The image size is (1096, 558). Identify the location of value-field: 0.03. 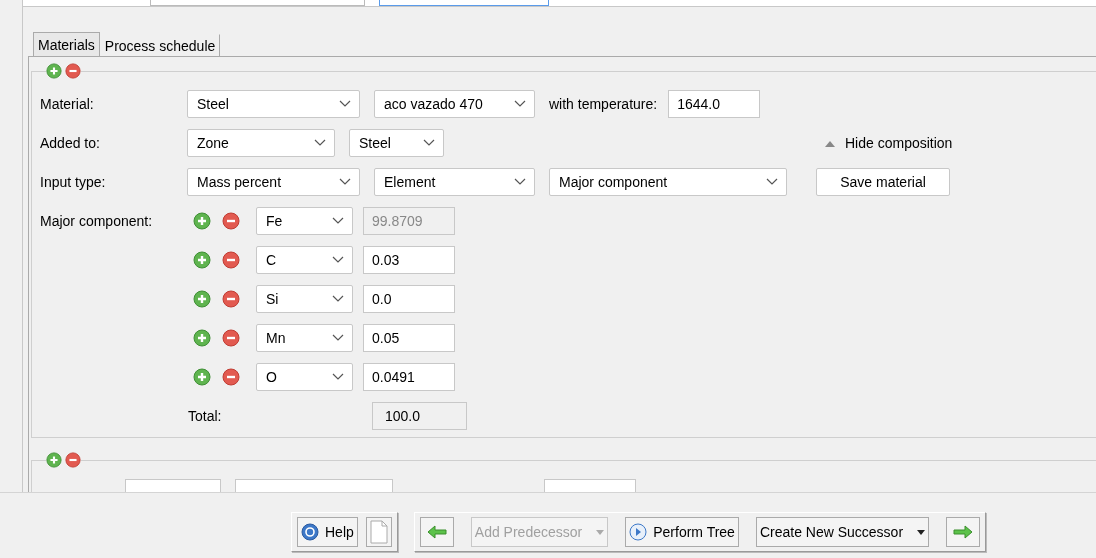
(409, 260).